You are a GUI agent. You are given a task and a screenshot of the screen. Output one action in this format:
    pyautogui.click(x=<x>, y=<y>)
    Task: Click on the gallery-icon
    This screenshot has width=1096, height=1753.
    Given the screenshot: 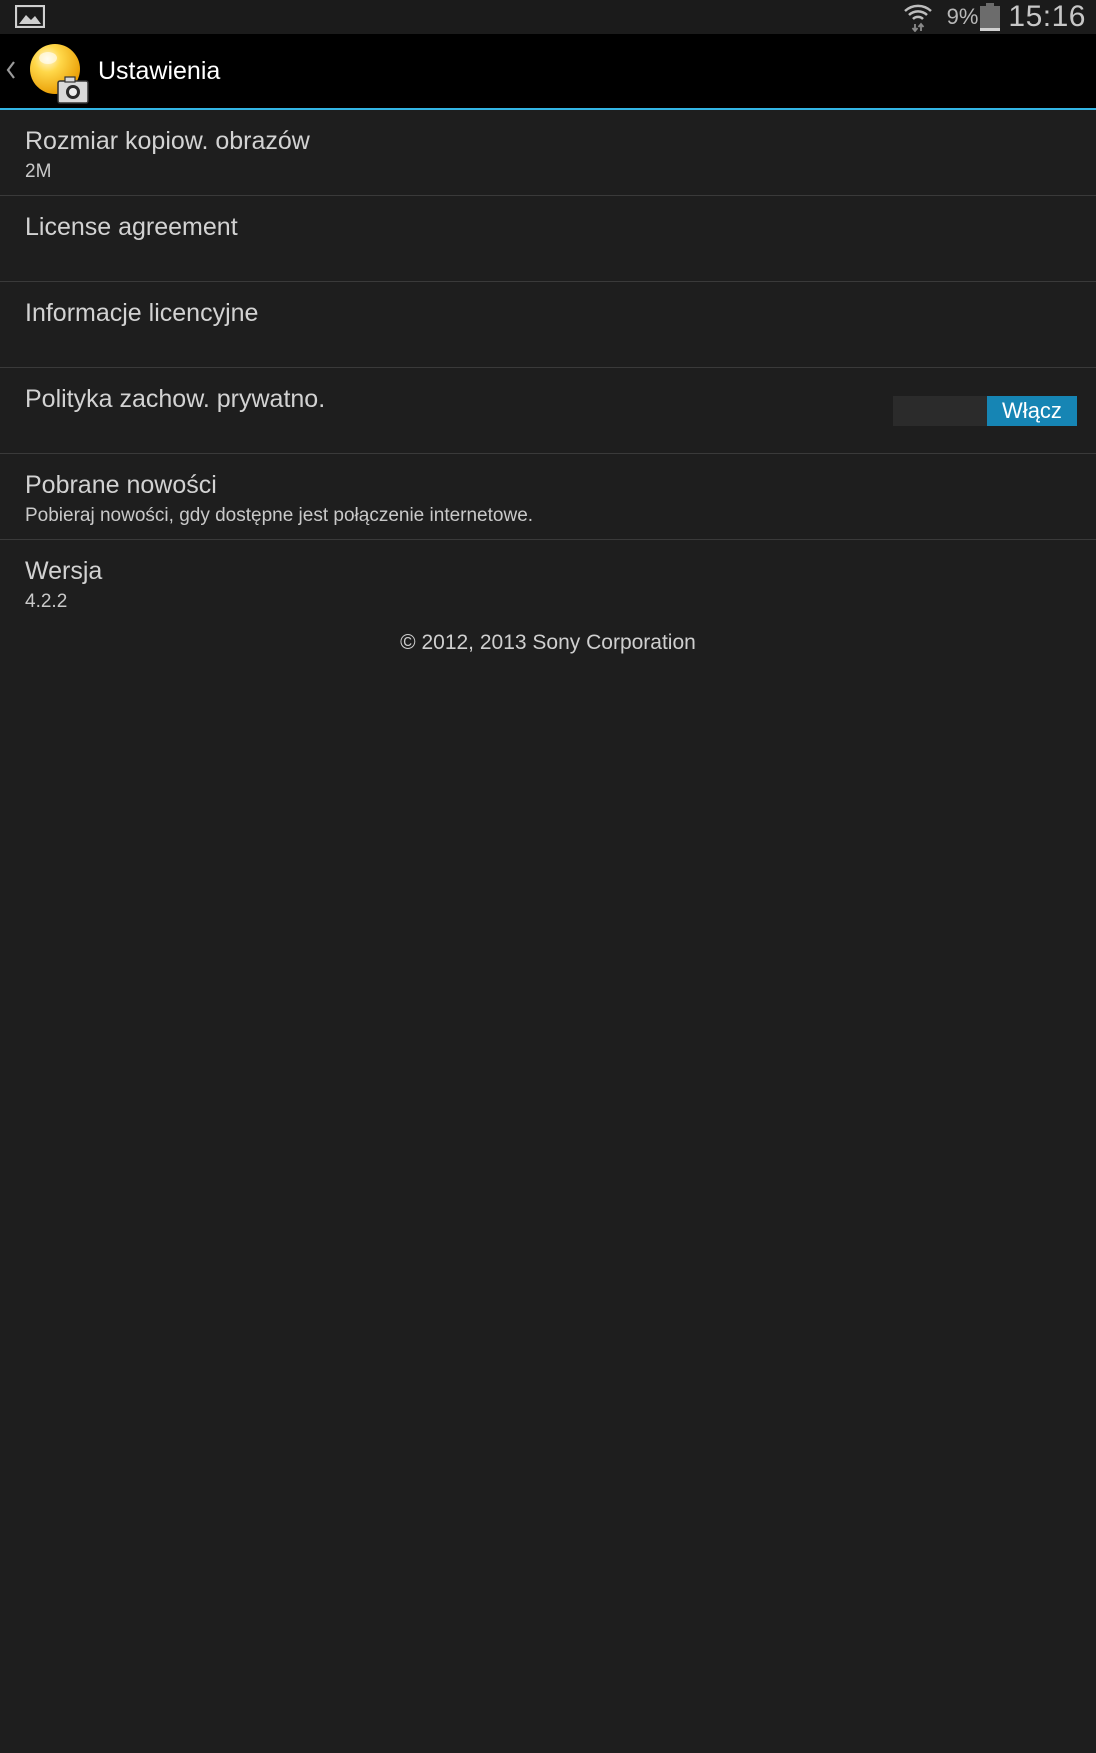 What is the action you would take?
    pyautogui.click(x=30, y=16)
    